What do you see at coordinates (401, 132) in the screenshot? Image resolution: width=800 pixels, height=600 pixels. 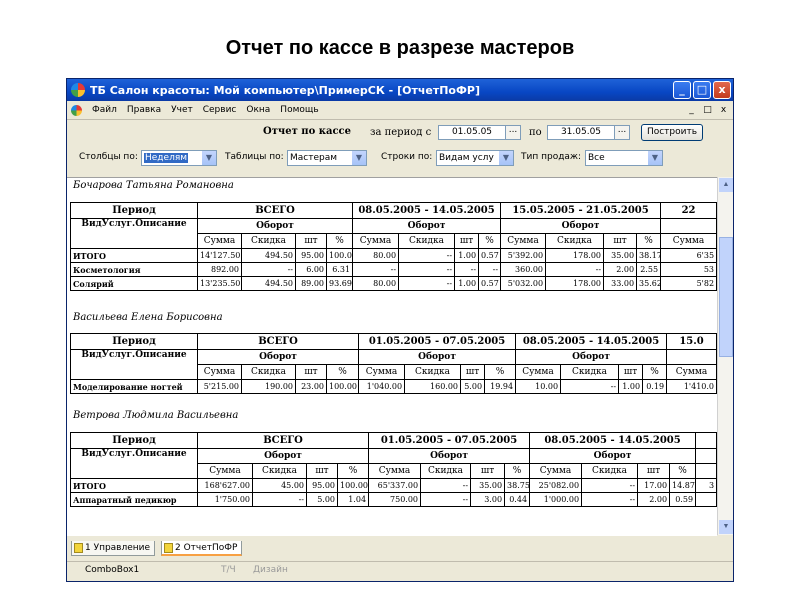 I see `period-label: за период с` at bounding box center [401, 132].